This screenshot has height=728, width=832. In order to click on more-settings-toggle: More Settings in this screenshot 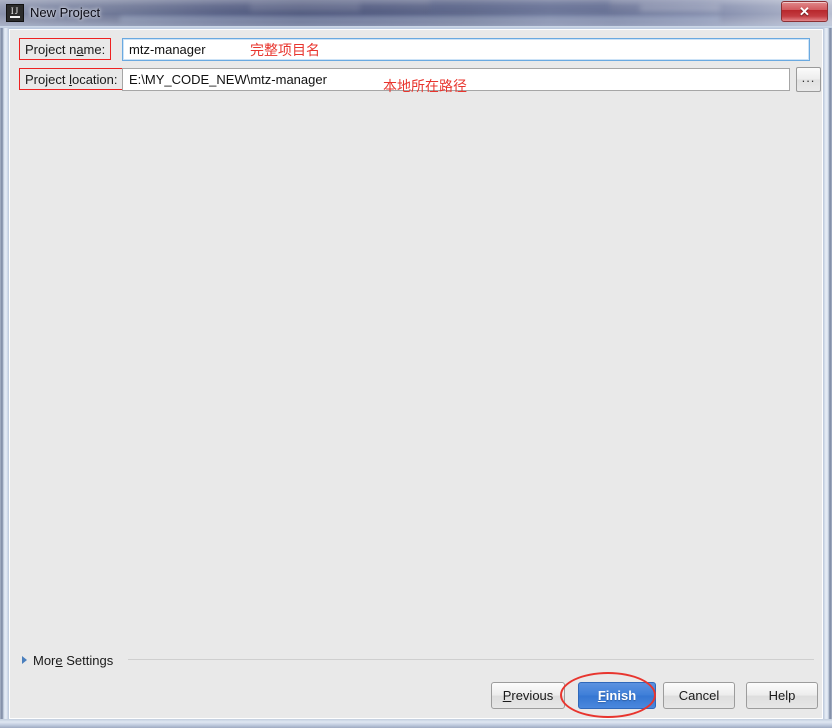, I will do `click(67, 660)`.